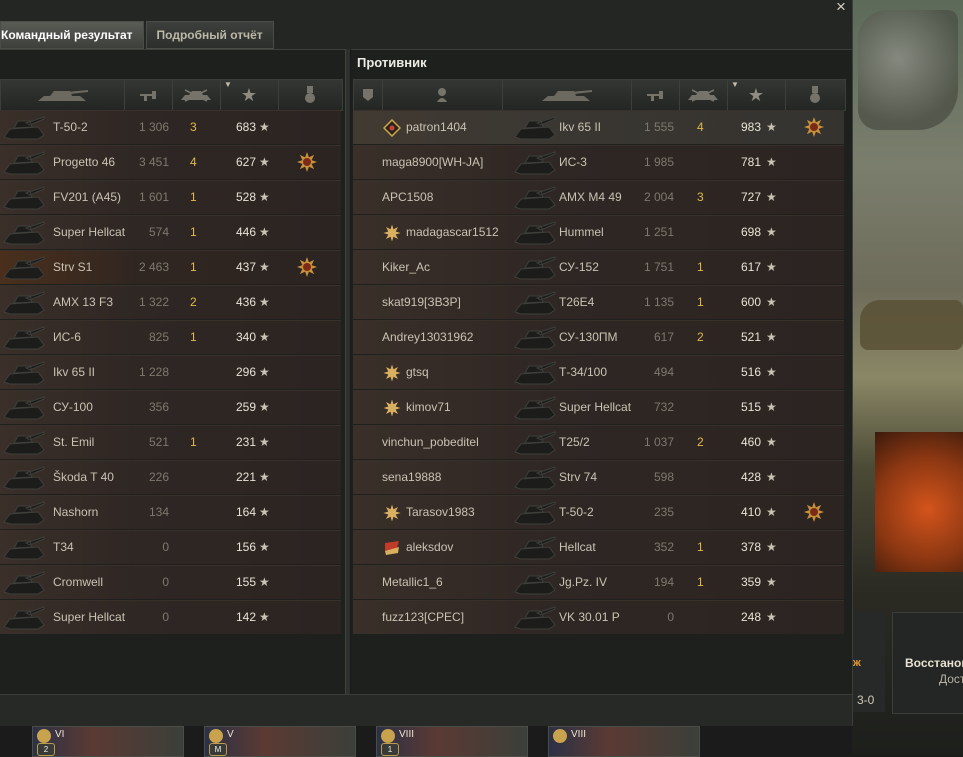 The image size is (963, 757). I want to click on ally-row: Cromwell 0 155 ★, so click(170, 582).